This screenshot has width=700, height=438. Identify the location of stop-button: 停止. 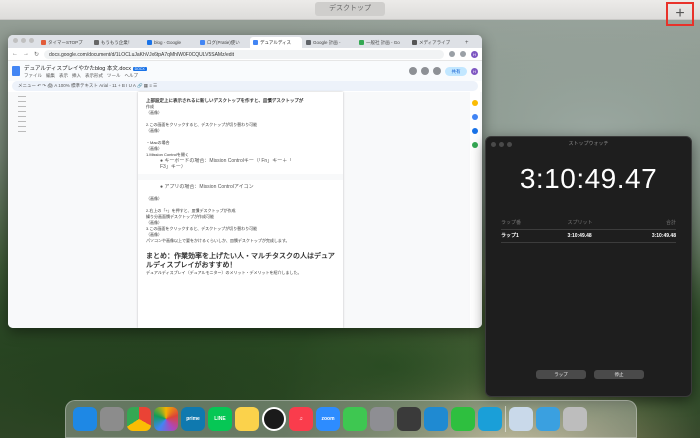
(619, 374).